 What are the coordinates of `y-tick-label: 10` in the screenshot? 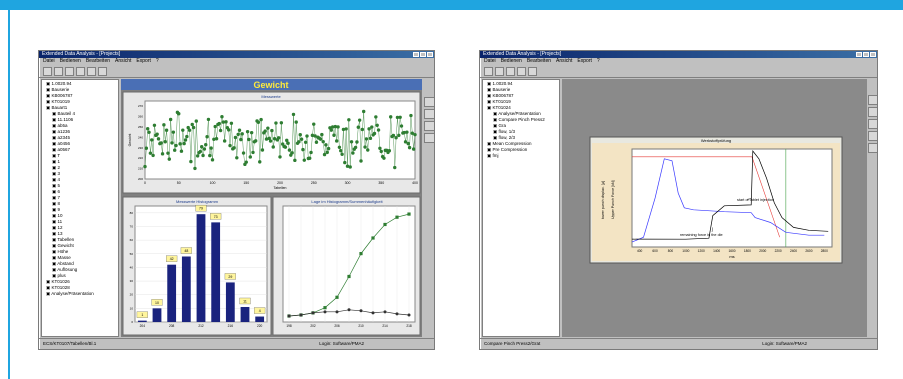 It's located at (132, 308).